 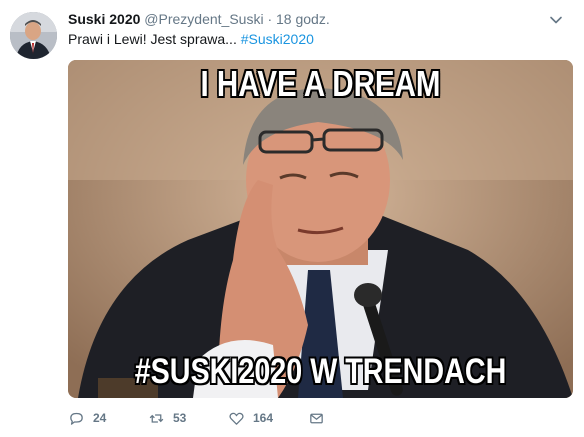 What do you see at coordinates (320, 371) in the screenshot?
I see `meme-caption-bottom: #SUSKI2020 W TRENDACH` at bounding box center [320, 371].